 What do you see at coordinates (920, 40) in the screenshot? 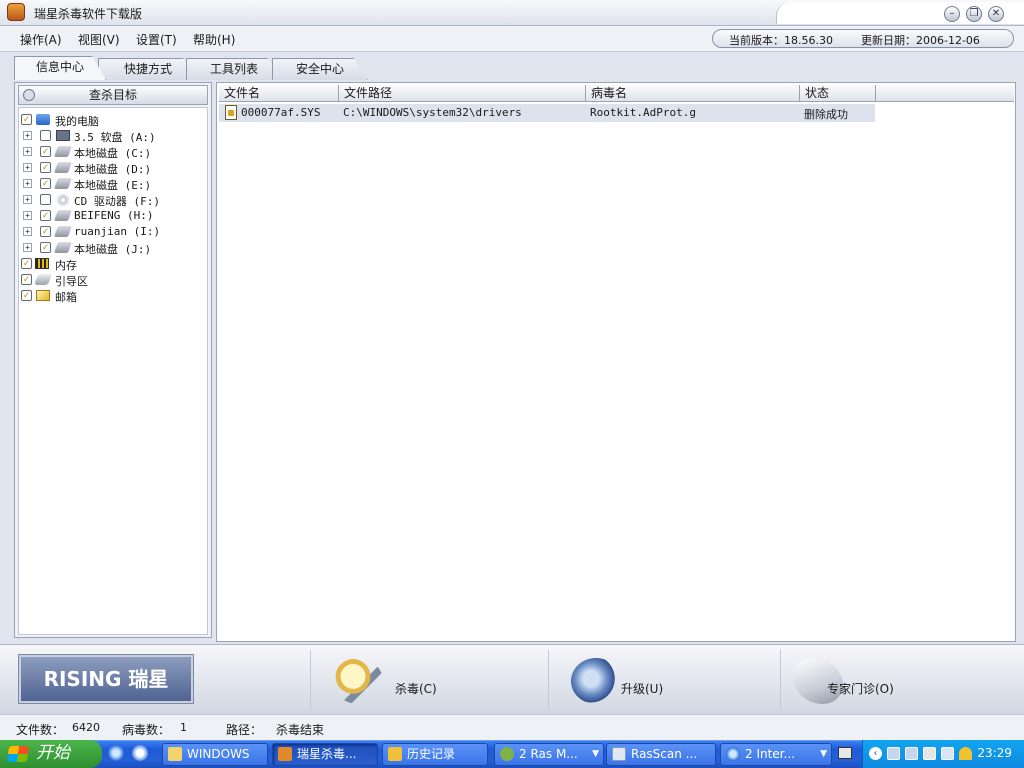
I see `update-date: 更新日期：2006-12-06` at bounding box center [920, 40].